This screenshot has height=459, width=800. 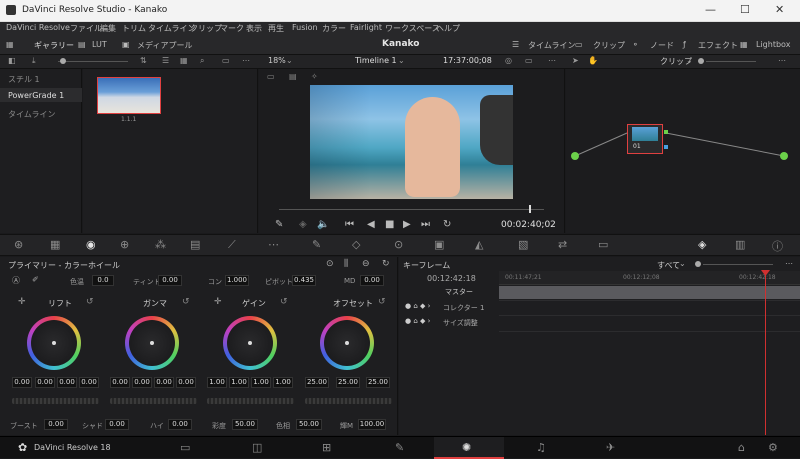 What do you see at coordinates (99, 44) in the screenshot?
I see `lut-tab: LUT` at bounding box center [99, 44].